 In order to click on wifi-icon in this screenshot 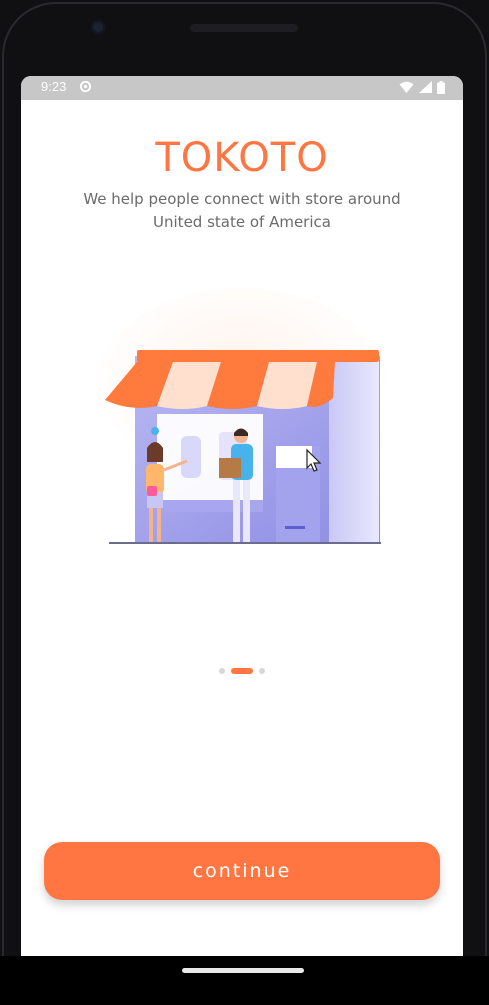, I will do `click(406, 87)`.